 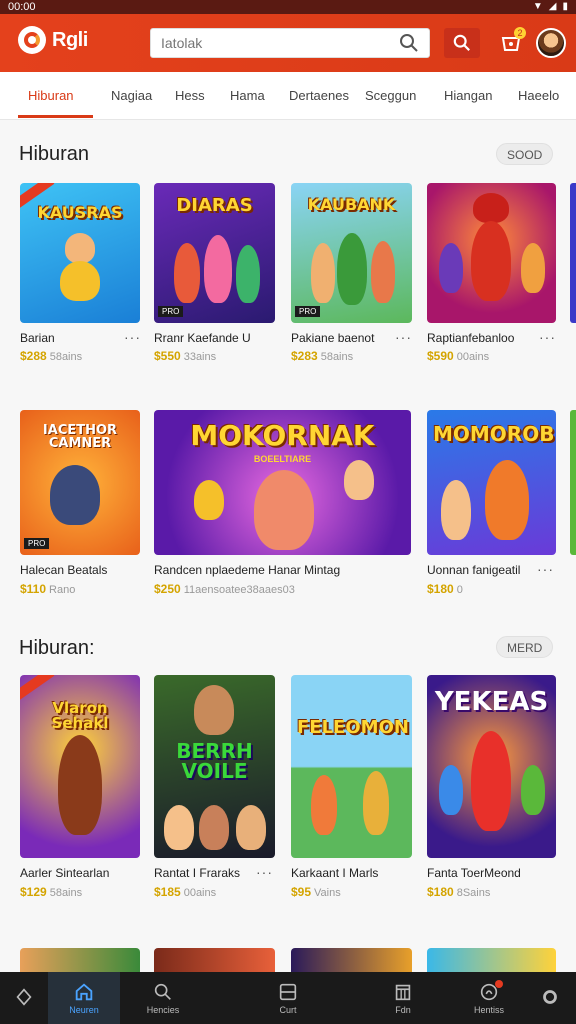 I want to click on bottom-navigation: Neuren Hencies Curt Fdn Hentiss, so click(x=288, y=998).